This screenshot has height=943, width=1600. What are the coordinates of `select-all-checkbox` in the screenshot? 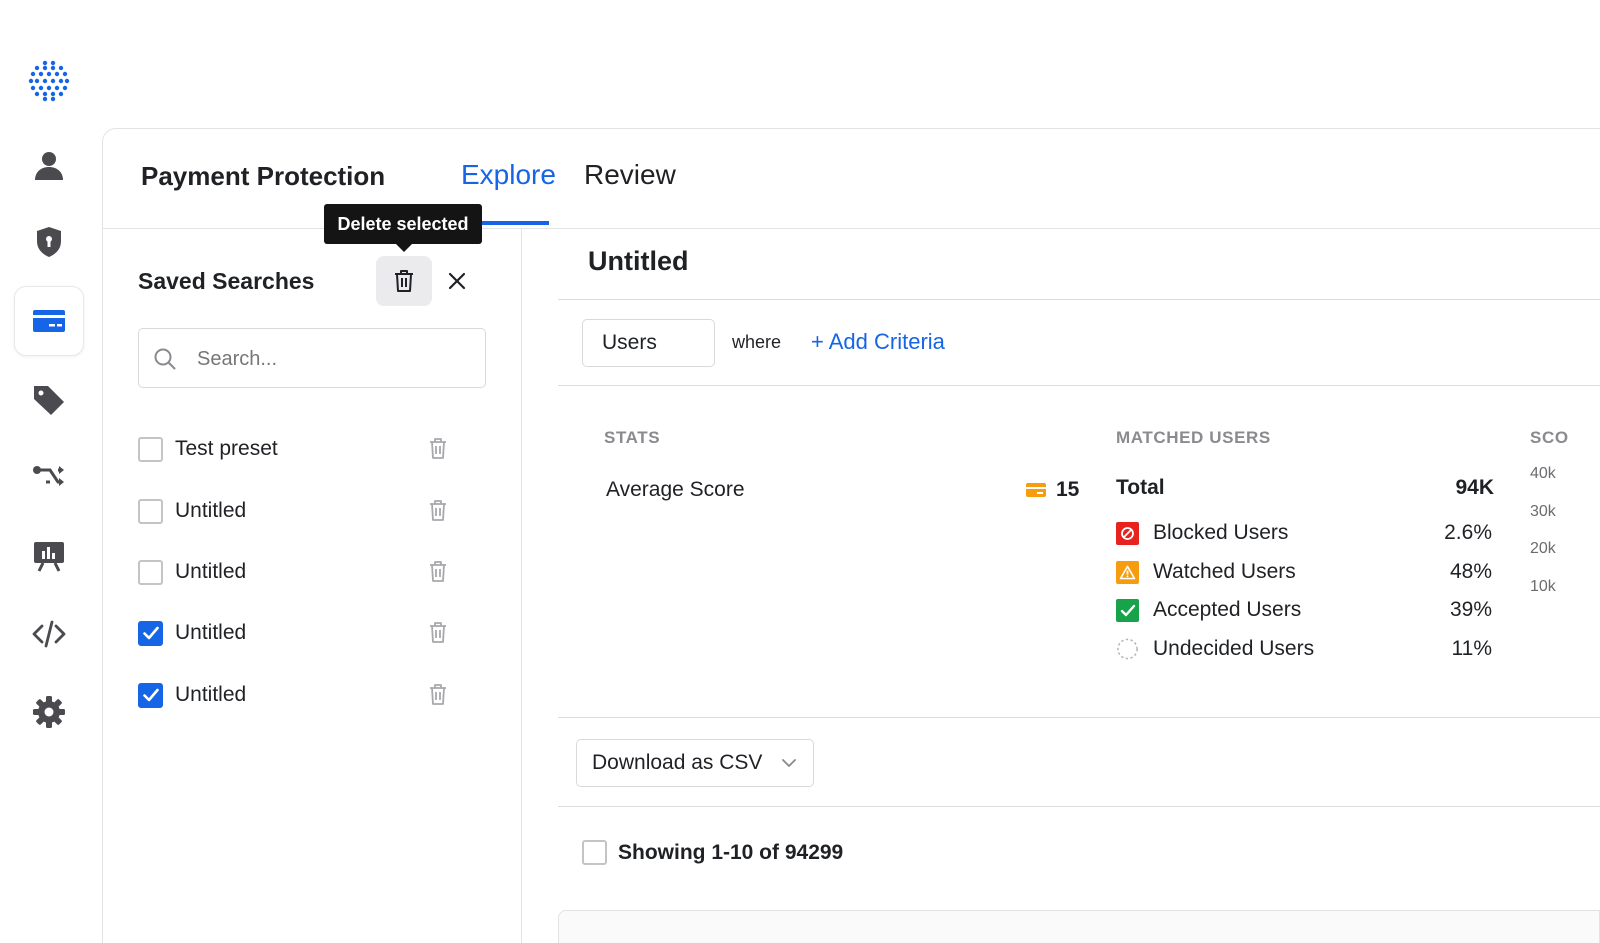 It's located at (594, 852).